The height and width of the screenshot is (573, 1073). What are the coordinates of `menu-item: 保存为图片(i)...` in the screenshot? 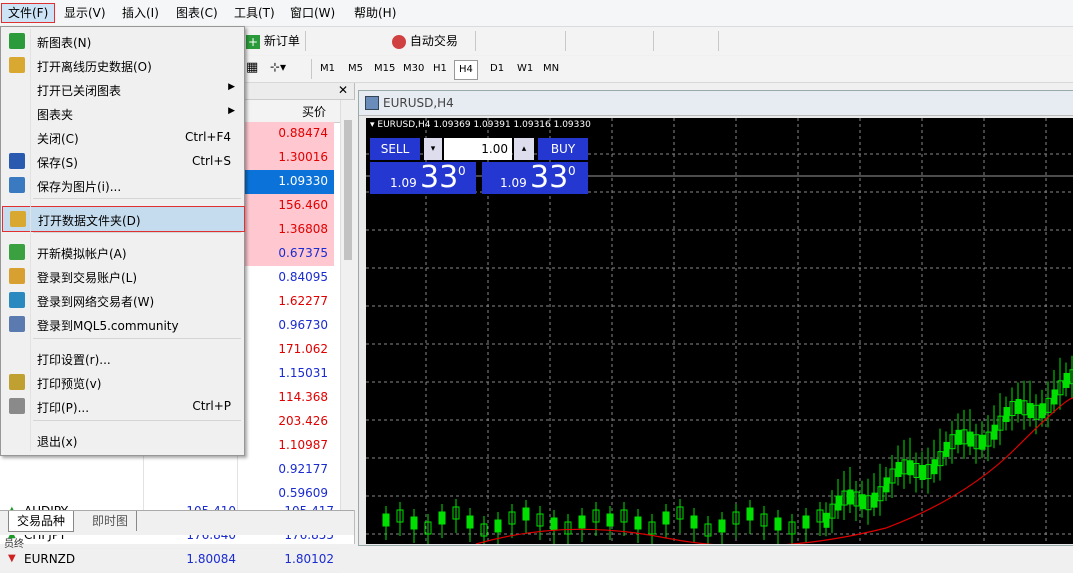 It's located at (122, 185).